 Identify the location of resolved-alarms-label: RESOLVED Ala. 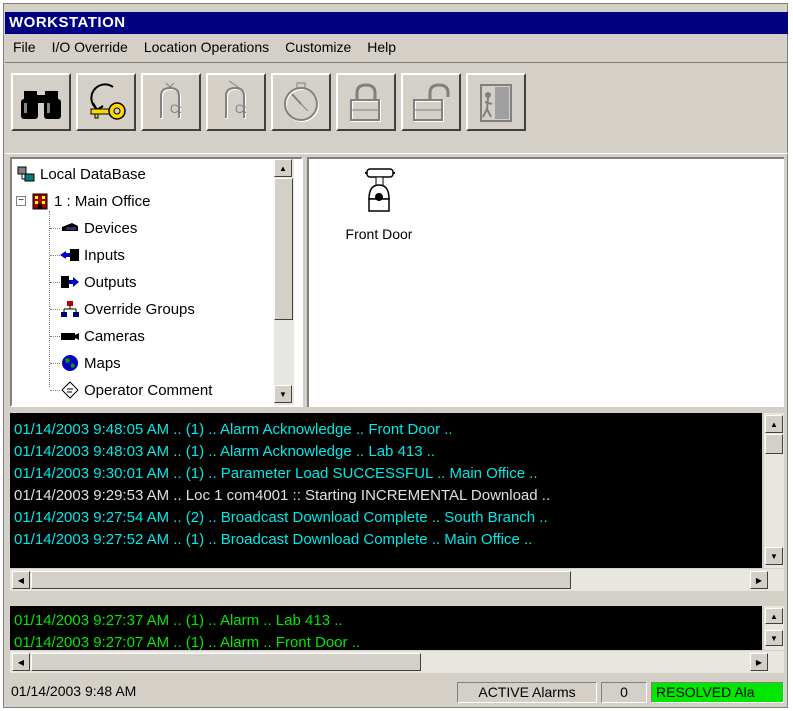
(717, 692).